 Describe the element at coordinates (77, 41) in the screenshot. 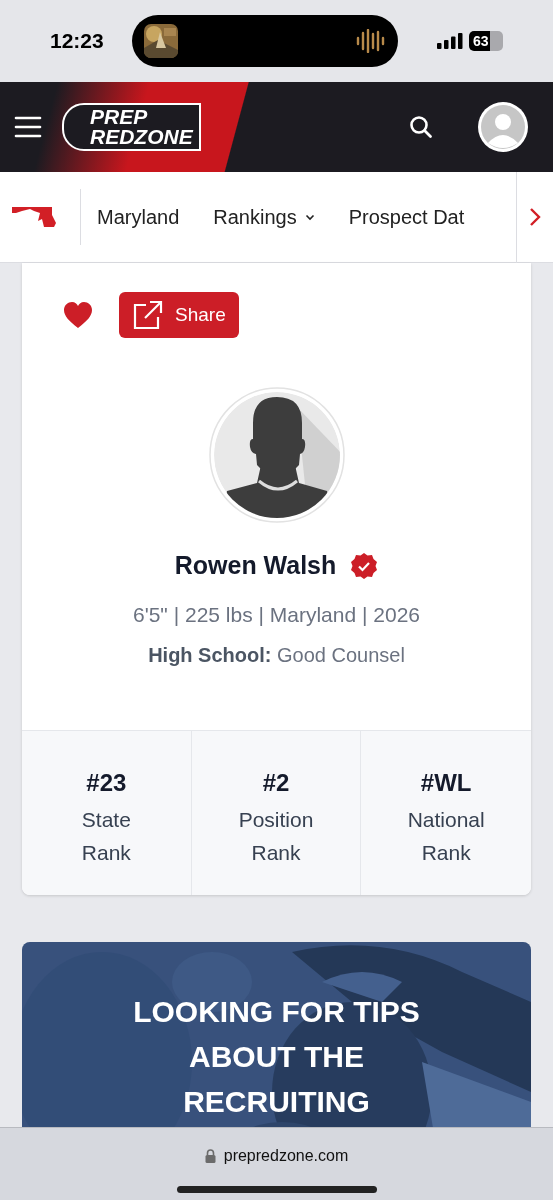

I see `status-time: 12:23` at that location.